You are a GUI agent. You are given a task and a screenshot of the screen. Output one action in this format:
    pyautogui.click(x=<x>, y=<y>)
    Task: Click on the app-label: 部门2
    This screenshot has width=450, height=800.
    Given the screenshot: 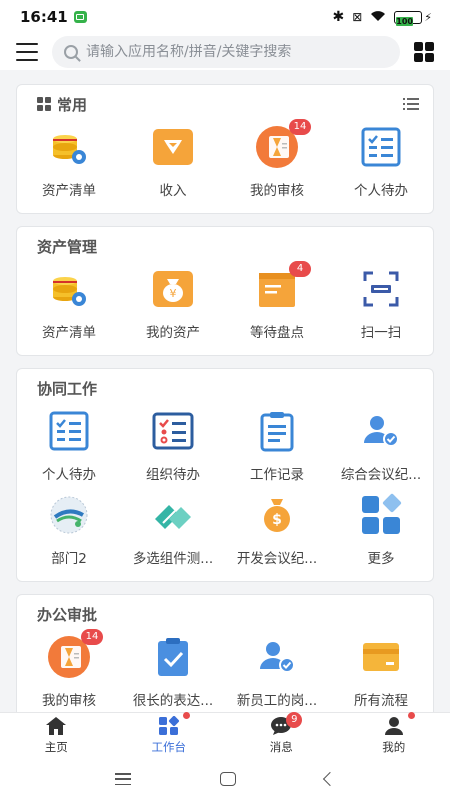 What is the action you would take?
    pyautogui.click(x=69, y=559)
    